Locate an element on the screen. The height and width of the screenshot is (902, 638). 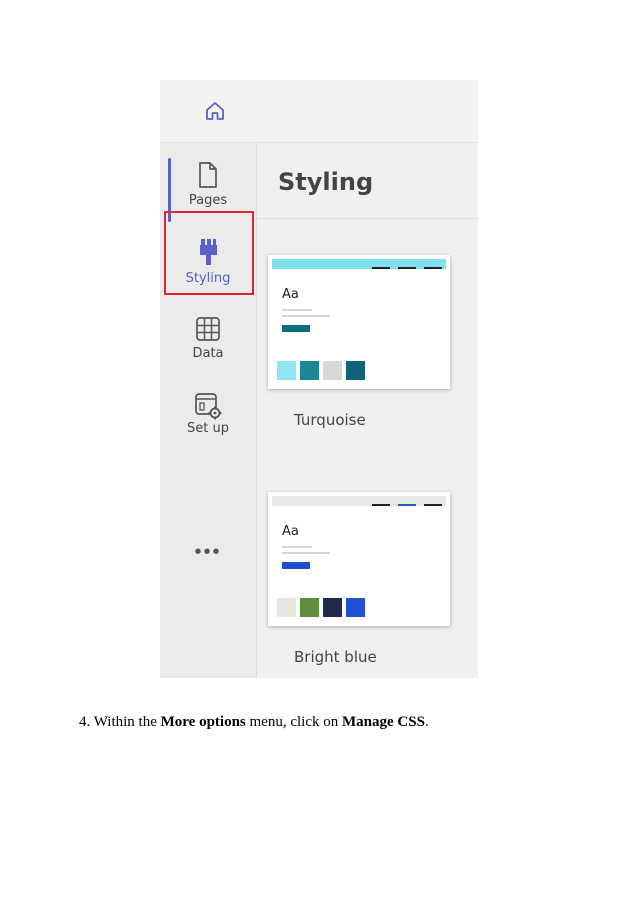
theme-card-turquoise: Aa is located at coordinates (359, 322).